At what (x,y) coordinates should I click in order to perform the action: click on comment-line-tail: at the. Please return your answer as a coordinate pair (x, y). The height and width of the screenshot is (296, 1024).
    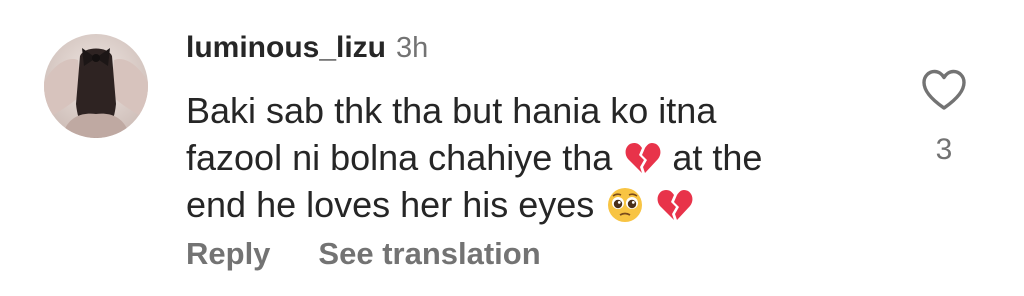
    Looking at the image, I should click on (717, 157).